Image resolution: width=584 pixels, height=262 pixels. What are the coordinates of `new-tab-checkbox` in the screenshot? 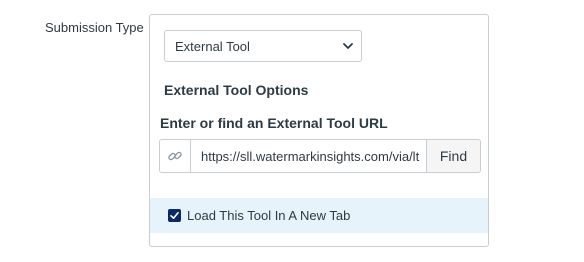 It's located at (174, 215).